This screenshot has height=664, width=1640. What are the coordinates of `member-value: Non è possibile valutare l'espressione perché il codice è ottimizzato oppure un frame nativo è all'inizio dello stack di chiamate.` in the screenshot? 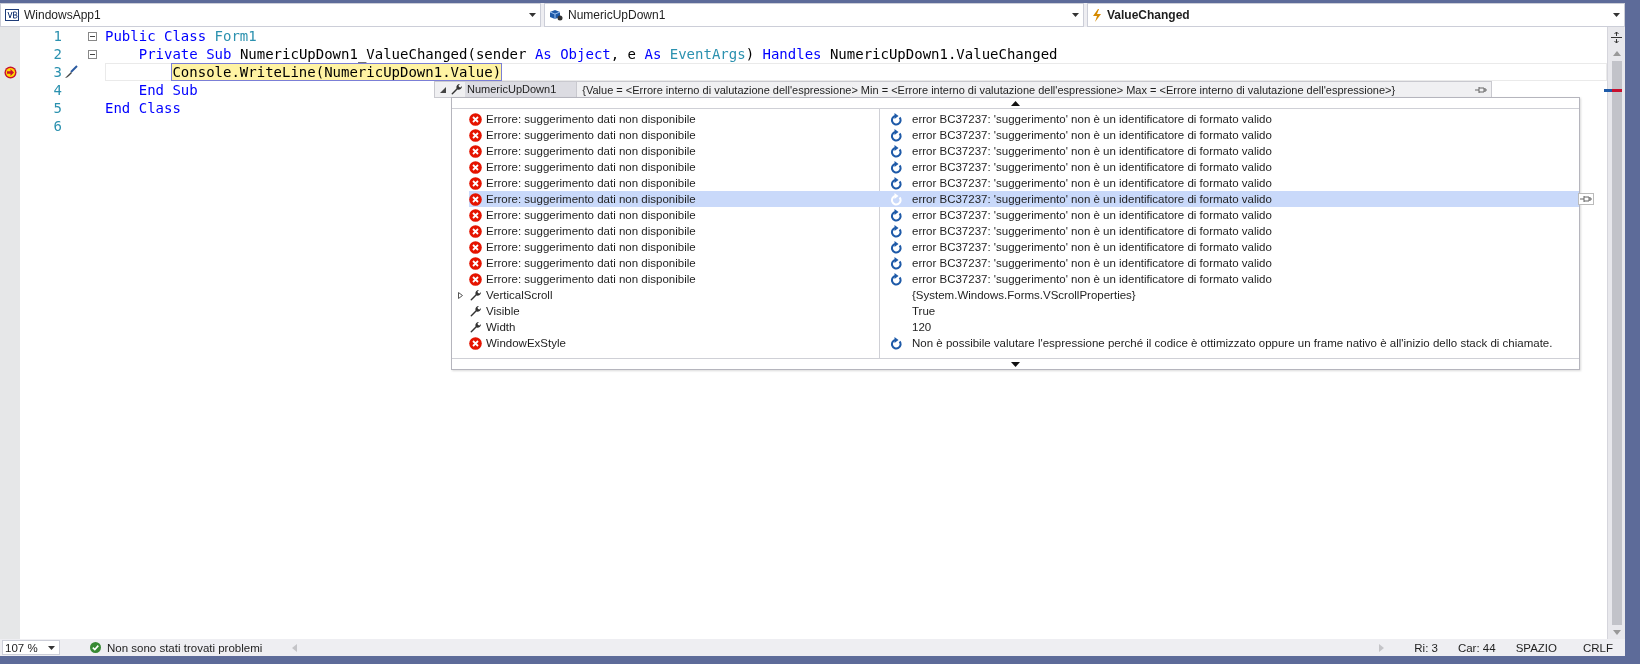 It's located at (1232, 343).